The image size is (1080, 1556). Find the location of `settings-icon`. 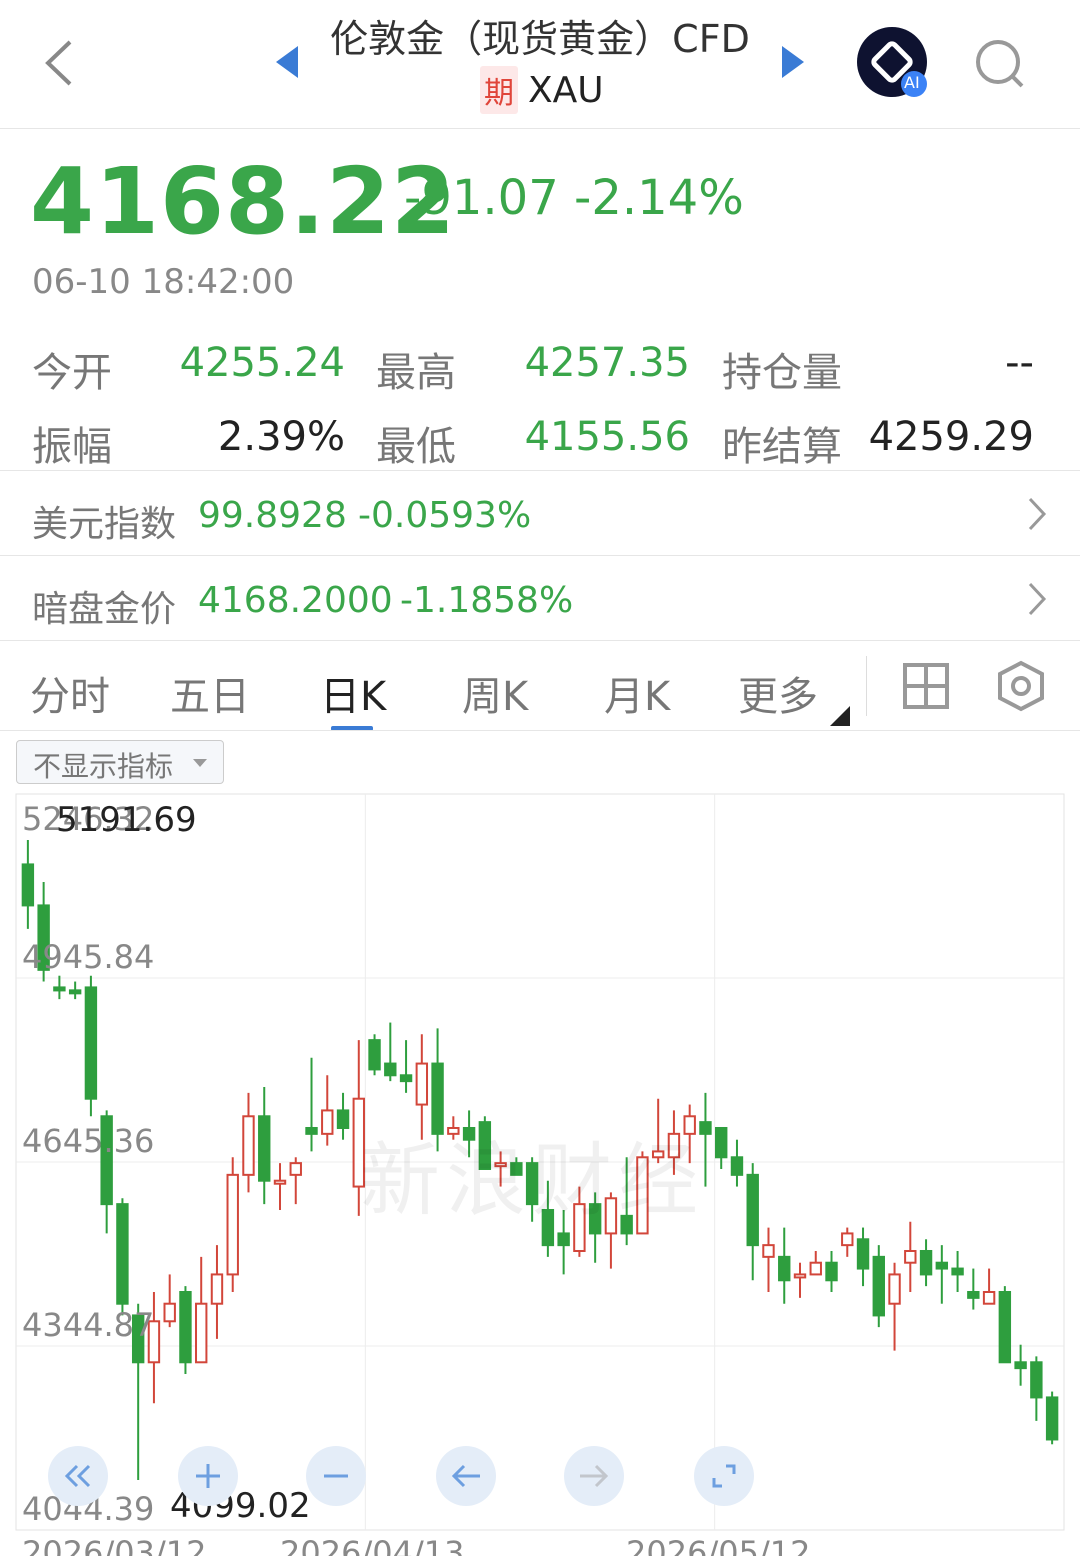

settings-icon is located at coordinates (1021, 686).